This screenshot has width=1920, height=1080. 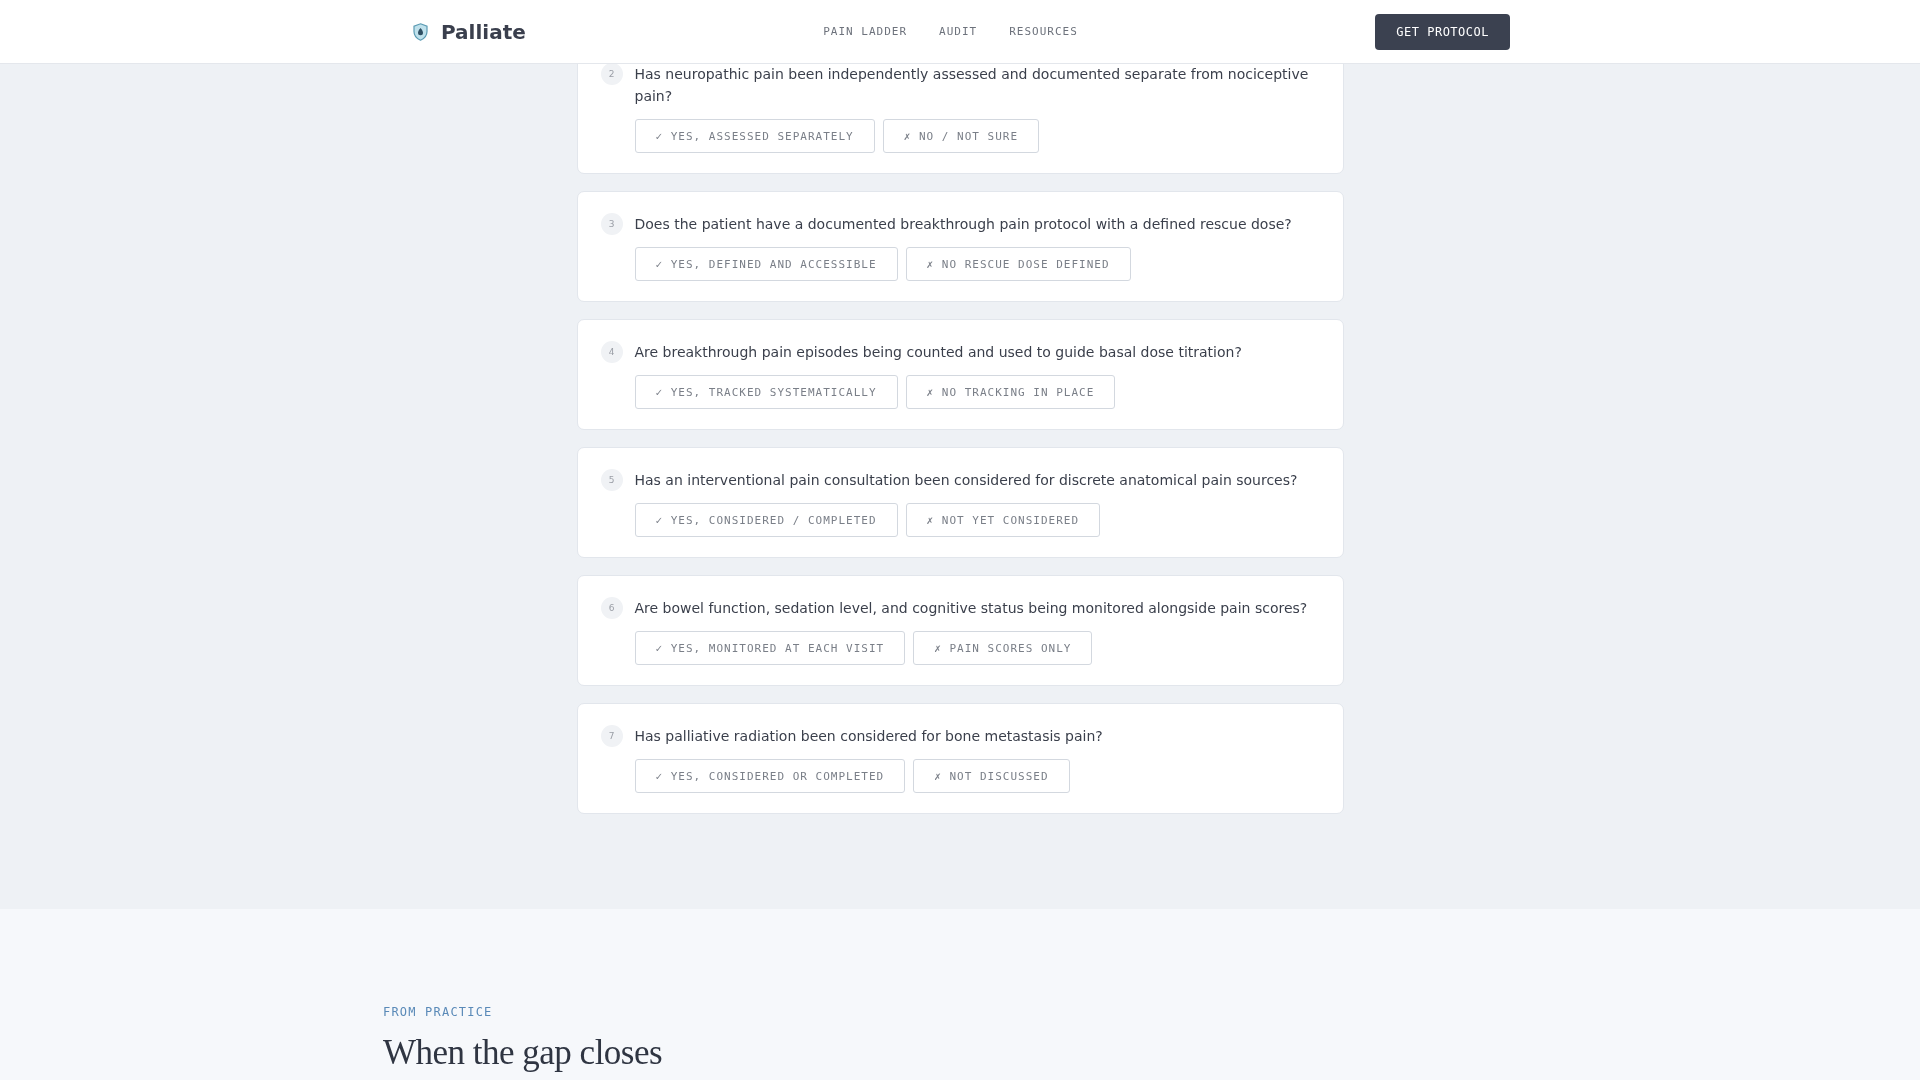 What do you see at coordinates (1442, 31) in the screenshot?
I see `get-protocol-button: GET PROTOCOL` at bounding box center [1442, 31].